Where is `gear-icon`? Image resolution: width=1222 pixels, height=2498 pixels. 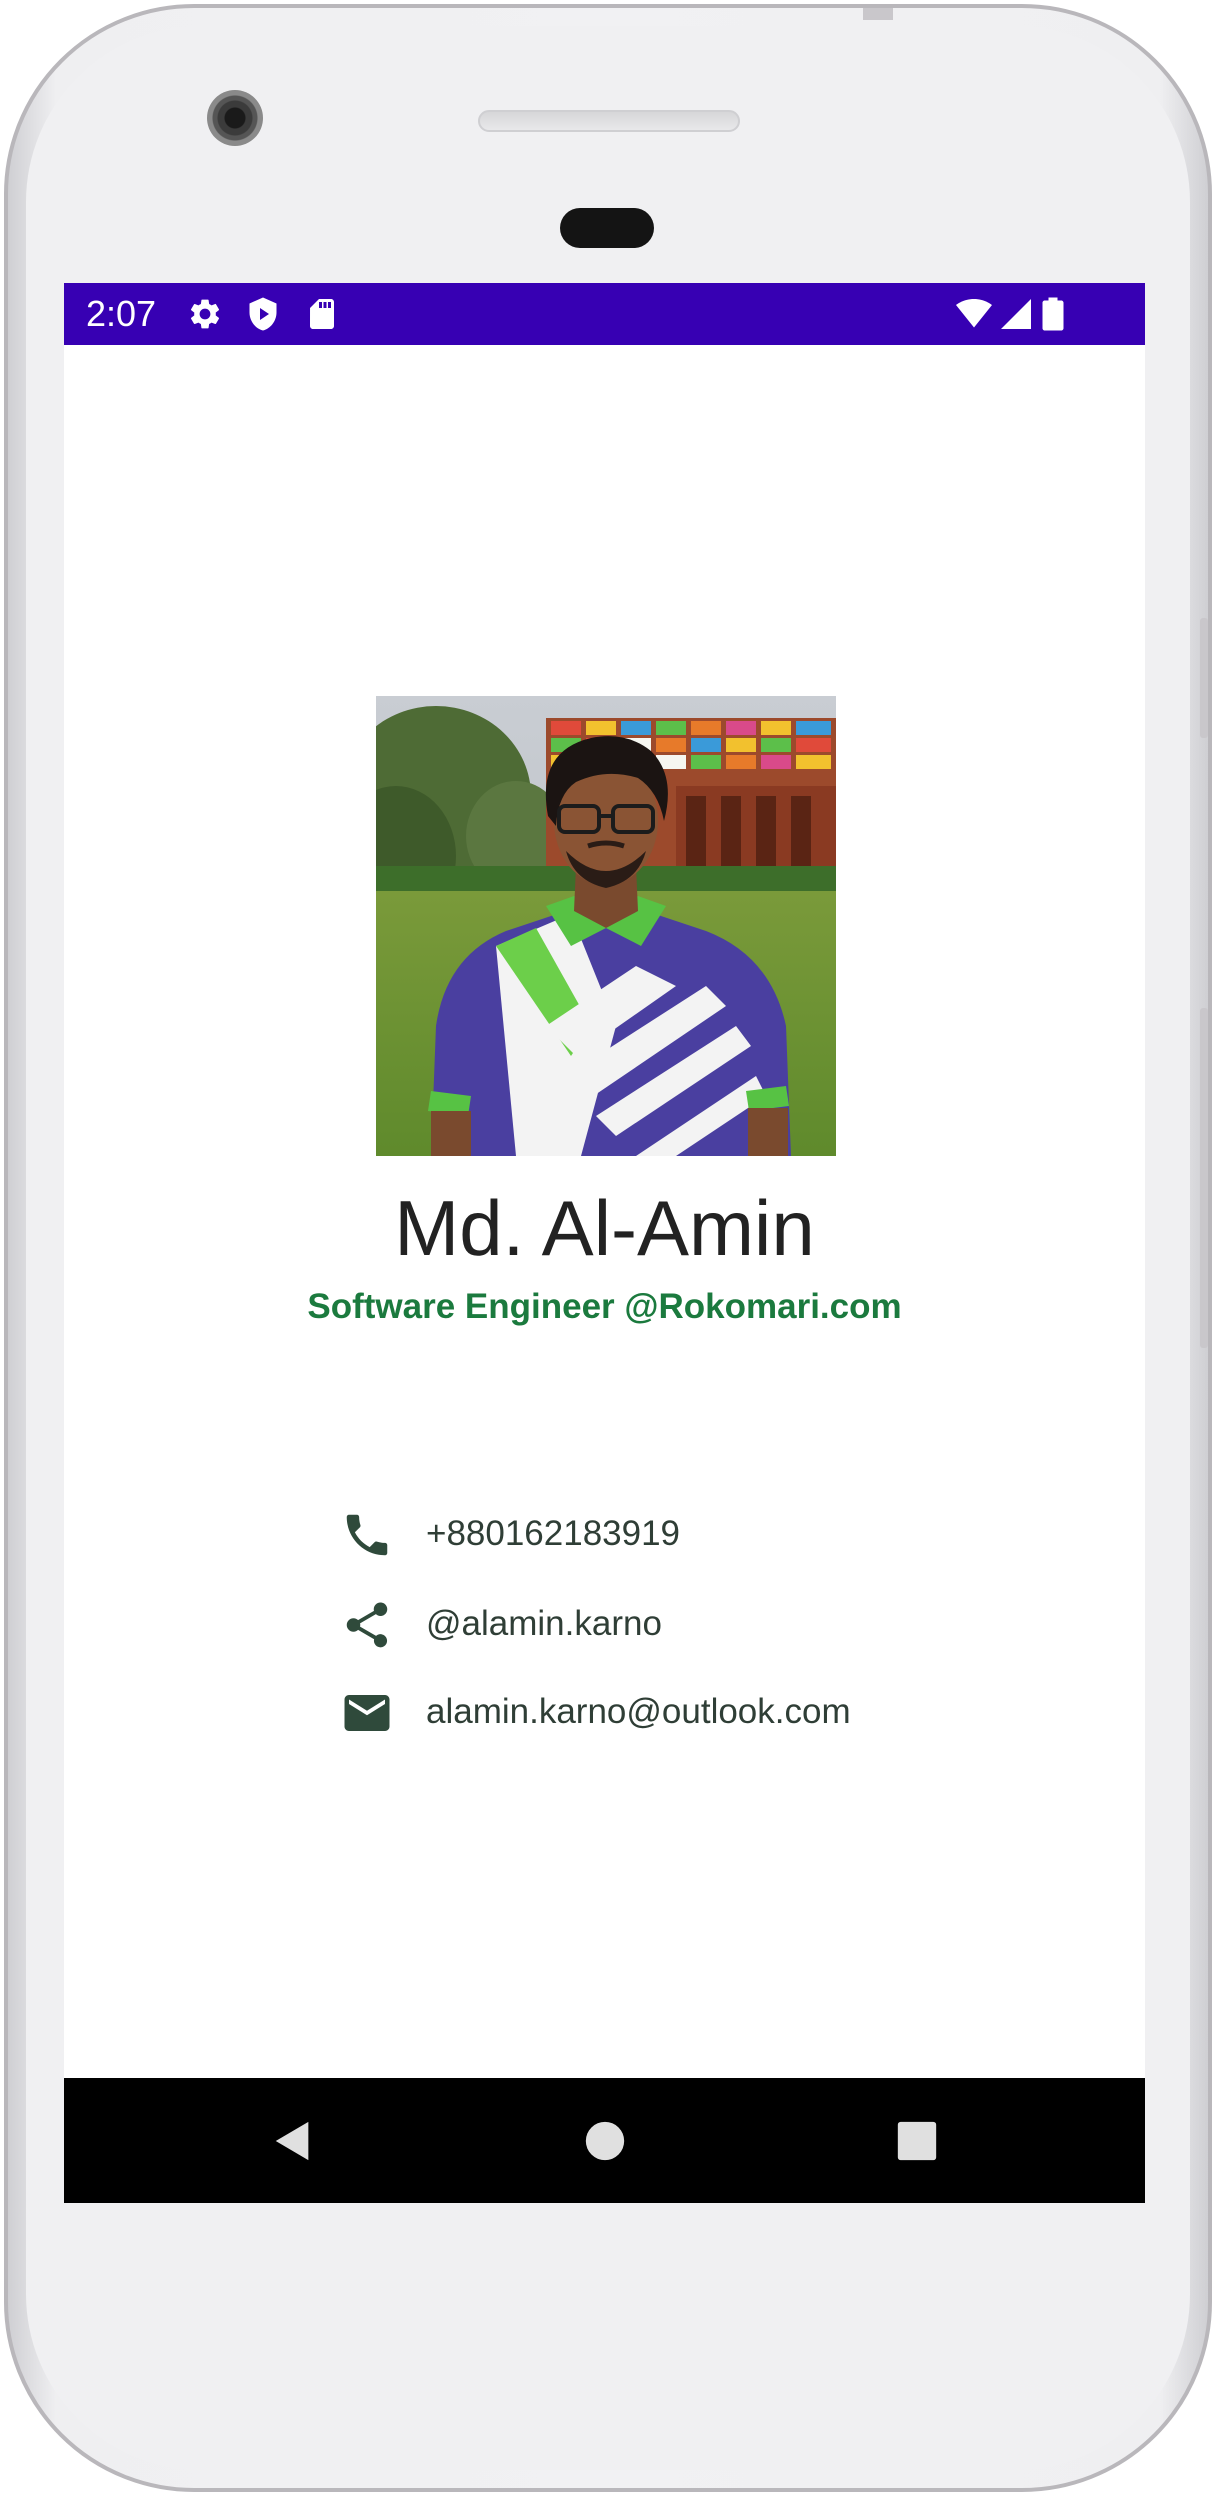
gear-icon is located at coordinates (205, 314).